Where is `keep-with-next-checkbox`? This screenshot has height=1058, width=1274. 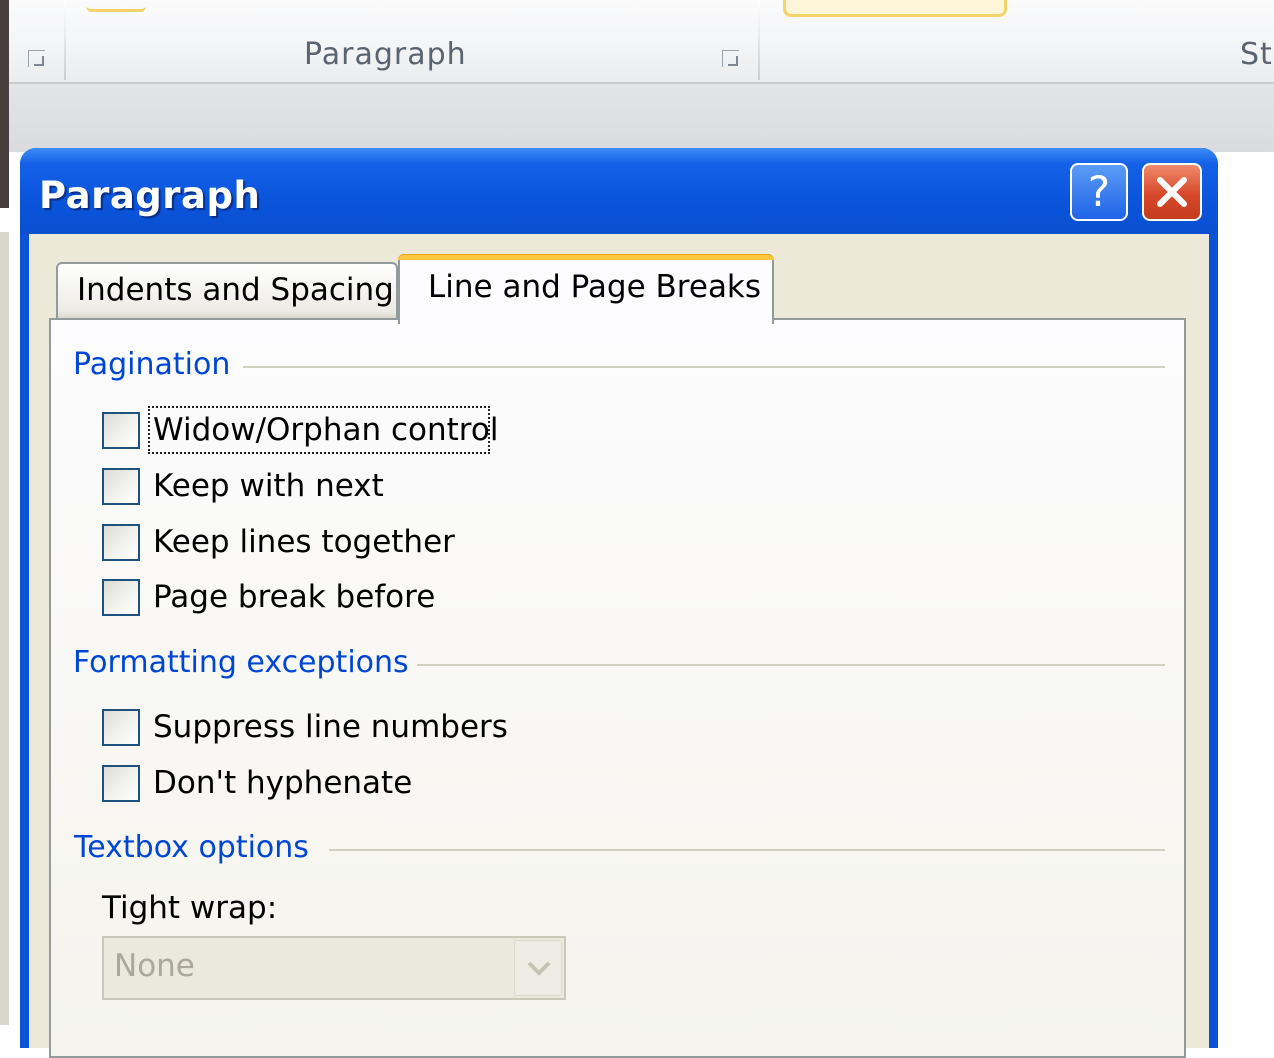
keep-with-next-checkbox is located at coordinates (121, 486).